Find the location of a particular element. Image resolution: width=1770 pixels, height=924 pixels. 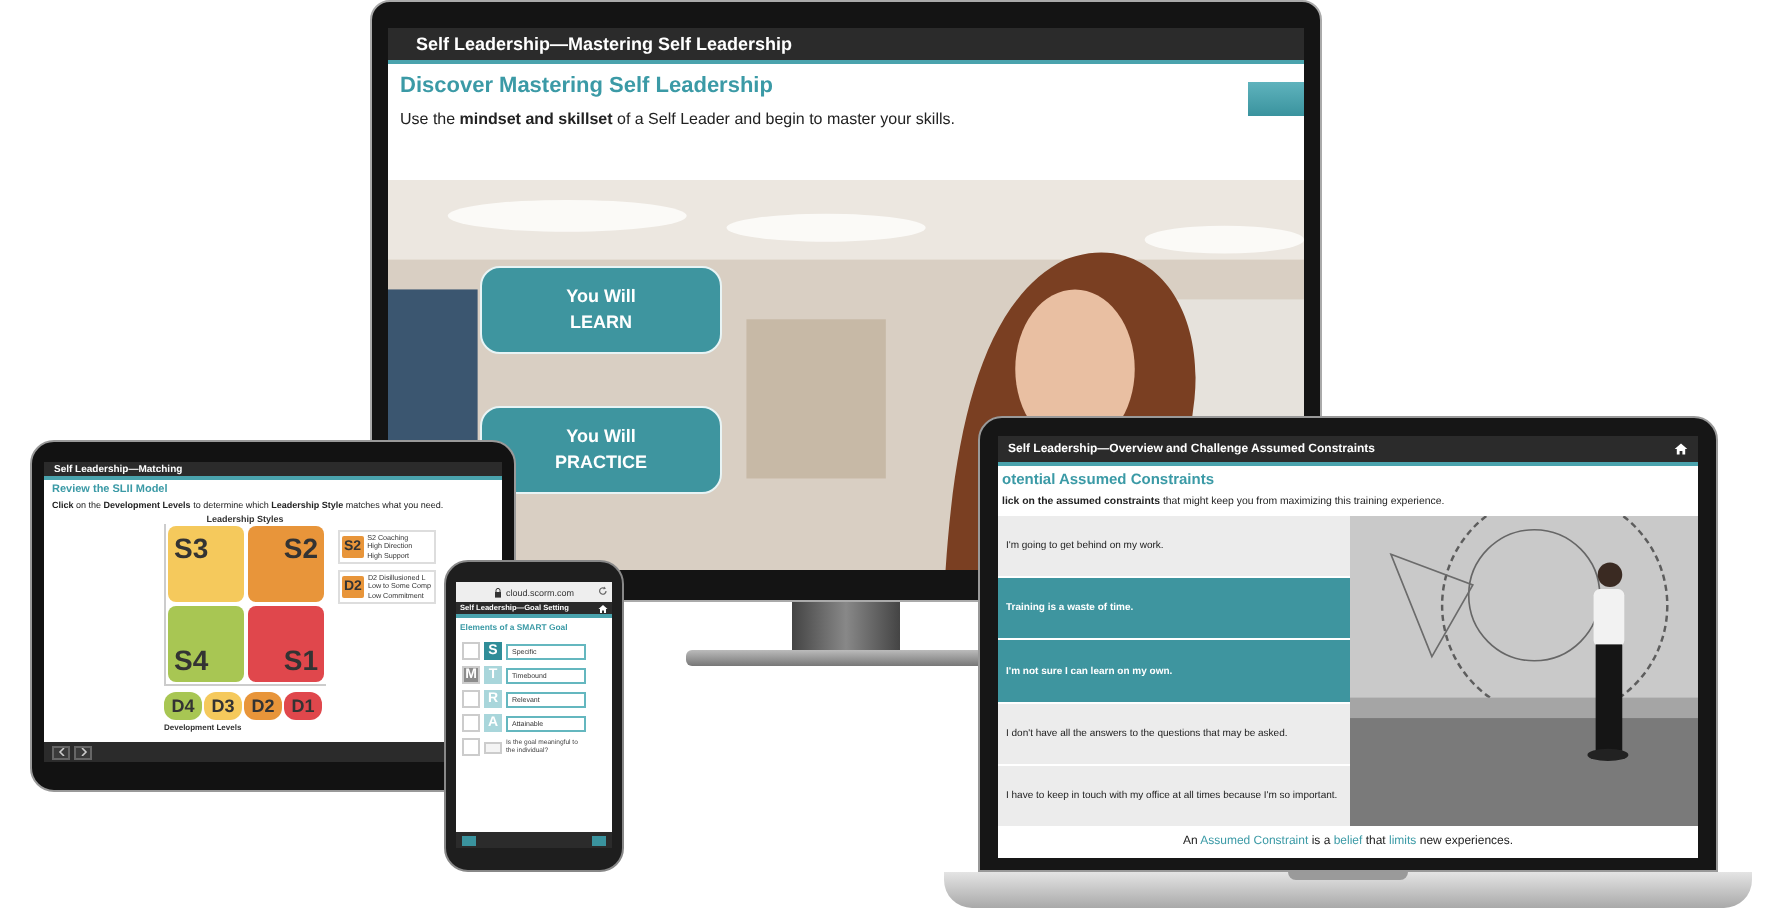

level-pill: D4 is located at coordinates (183, 706).